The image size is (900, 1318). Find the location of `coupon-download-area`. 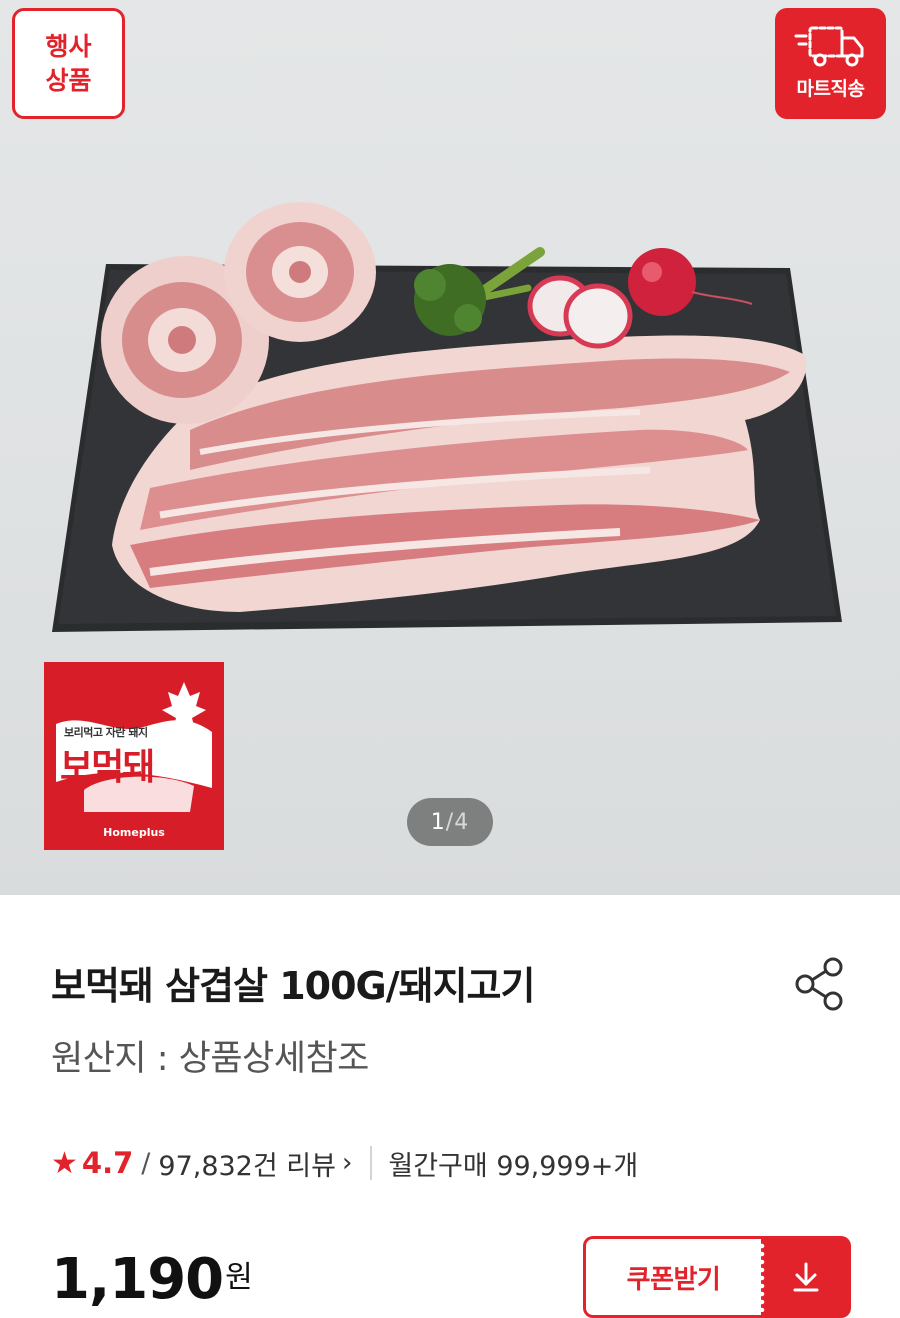

coupon-download-area is located at coordinates (805, 1277).